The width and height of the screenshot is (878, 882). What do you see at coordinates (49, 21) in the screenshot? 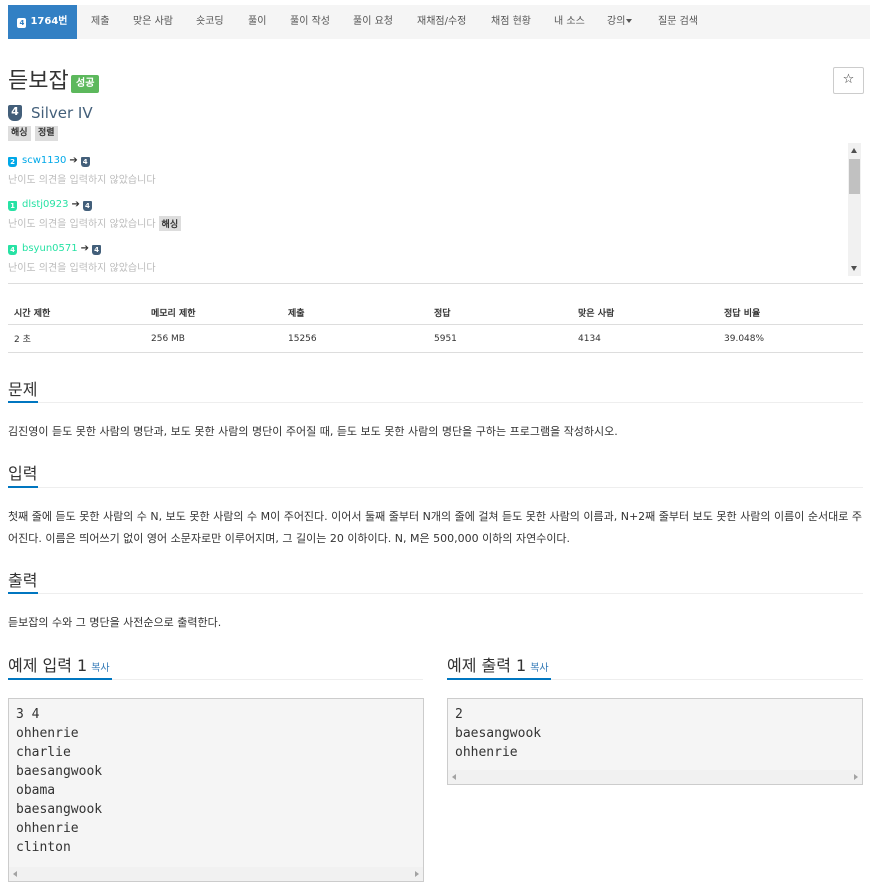
I see `nav-tab-problem-label: 1764번` at bounding box center [49, 21].